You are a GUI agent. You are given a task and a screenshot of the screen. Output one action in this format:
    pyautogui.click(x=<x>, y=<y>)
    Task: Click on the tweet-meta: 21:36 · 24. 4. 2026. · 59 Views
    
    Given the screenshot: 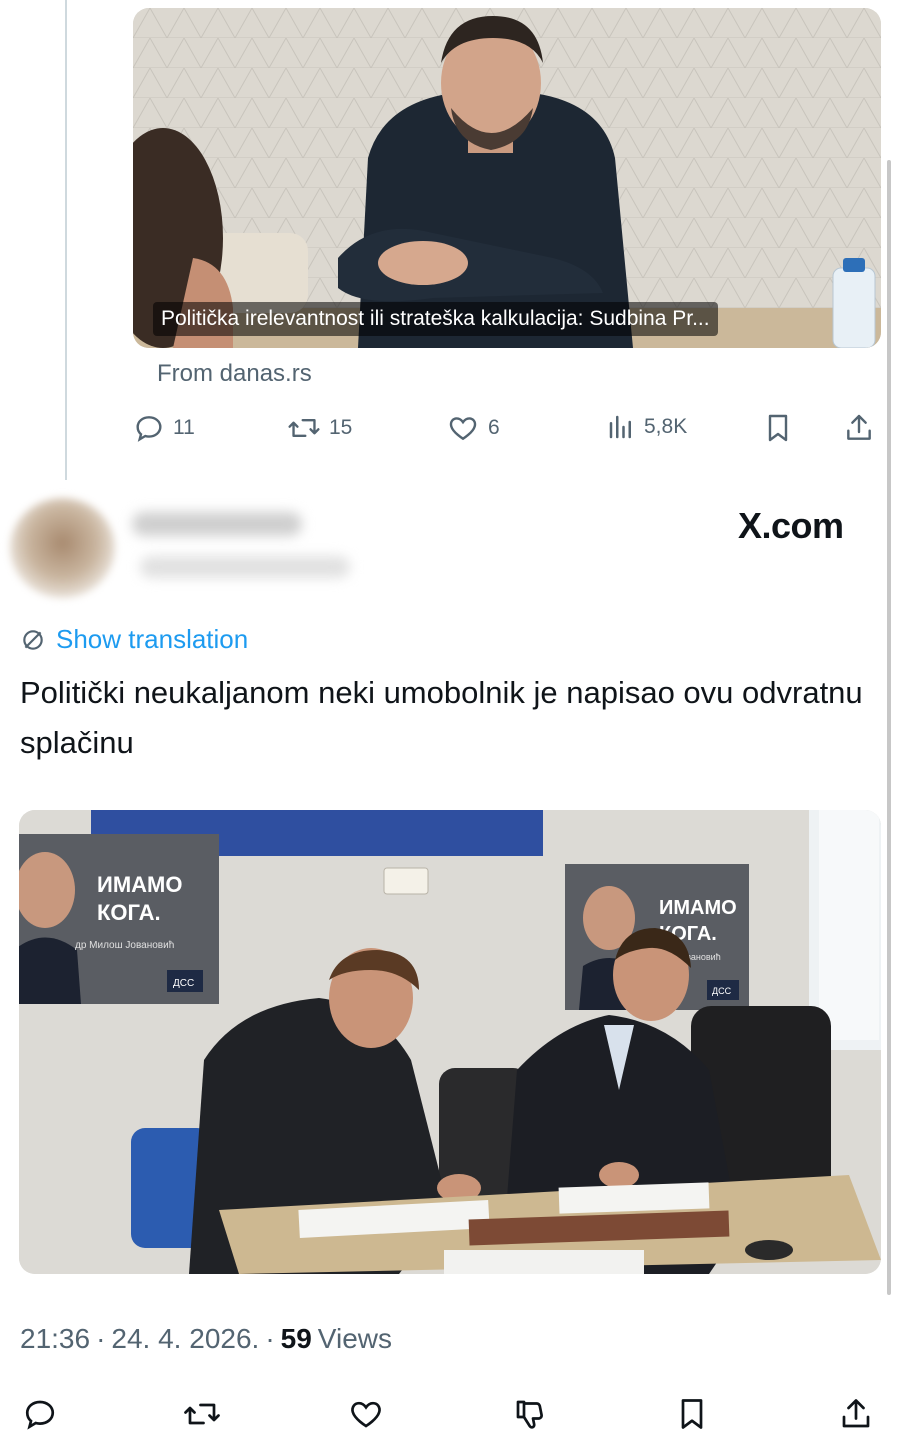 What is the action you would take?
    pyautogui.click(x=206, y=1339)
    